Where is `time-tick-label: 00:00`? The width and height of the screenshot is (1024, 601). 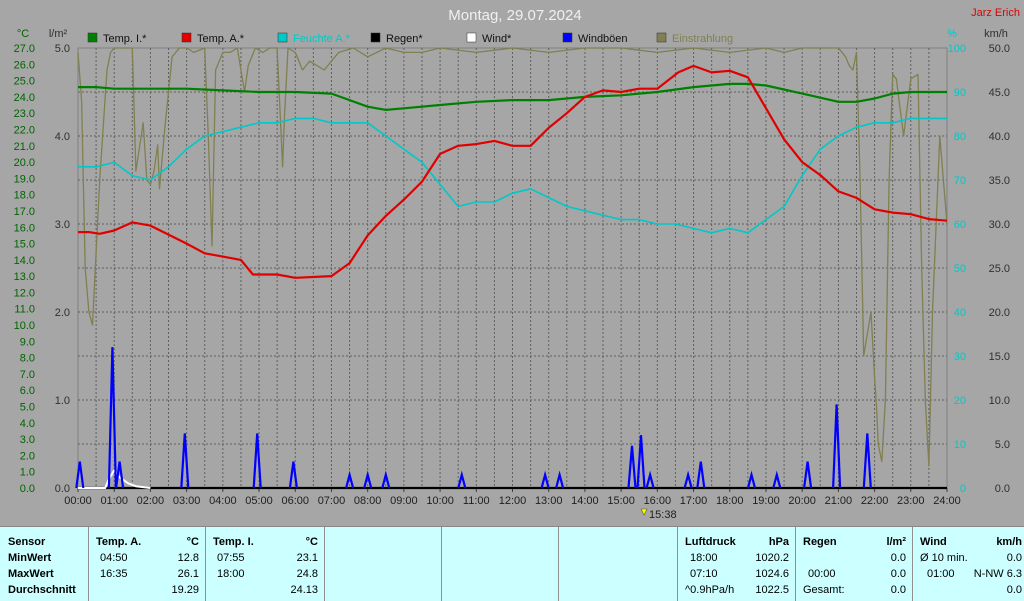 time-tick-label: 00:00 is located at coordinates (78, 501).